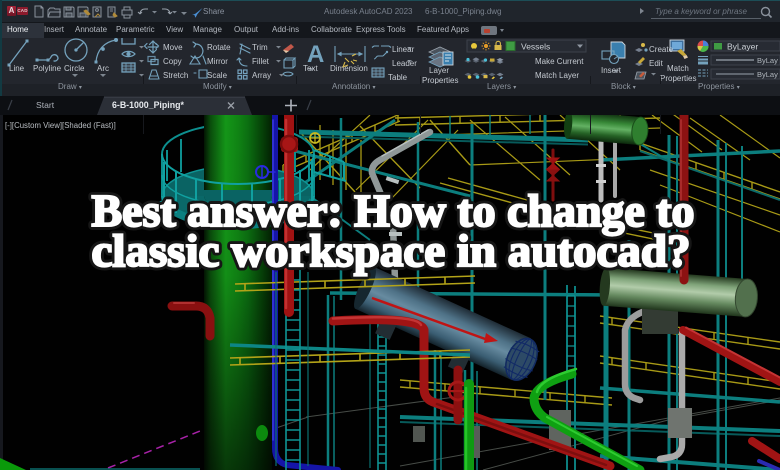 Image resolution: width=780 pixels, height=470 pixels. Describe the element at coordinates (391, 250) in the screenshot. I see `svg-text: classic workspace in autocad?` at that location.